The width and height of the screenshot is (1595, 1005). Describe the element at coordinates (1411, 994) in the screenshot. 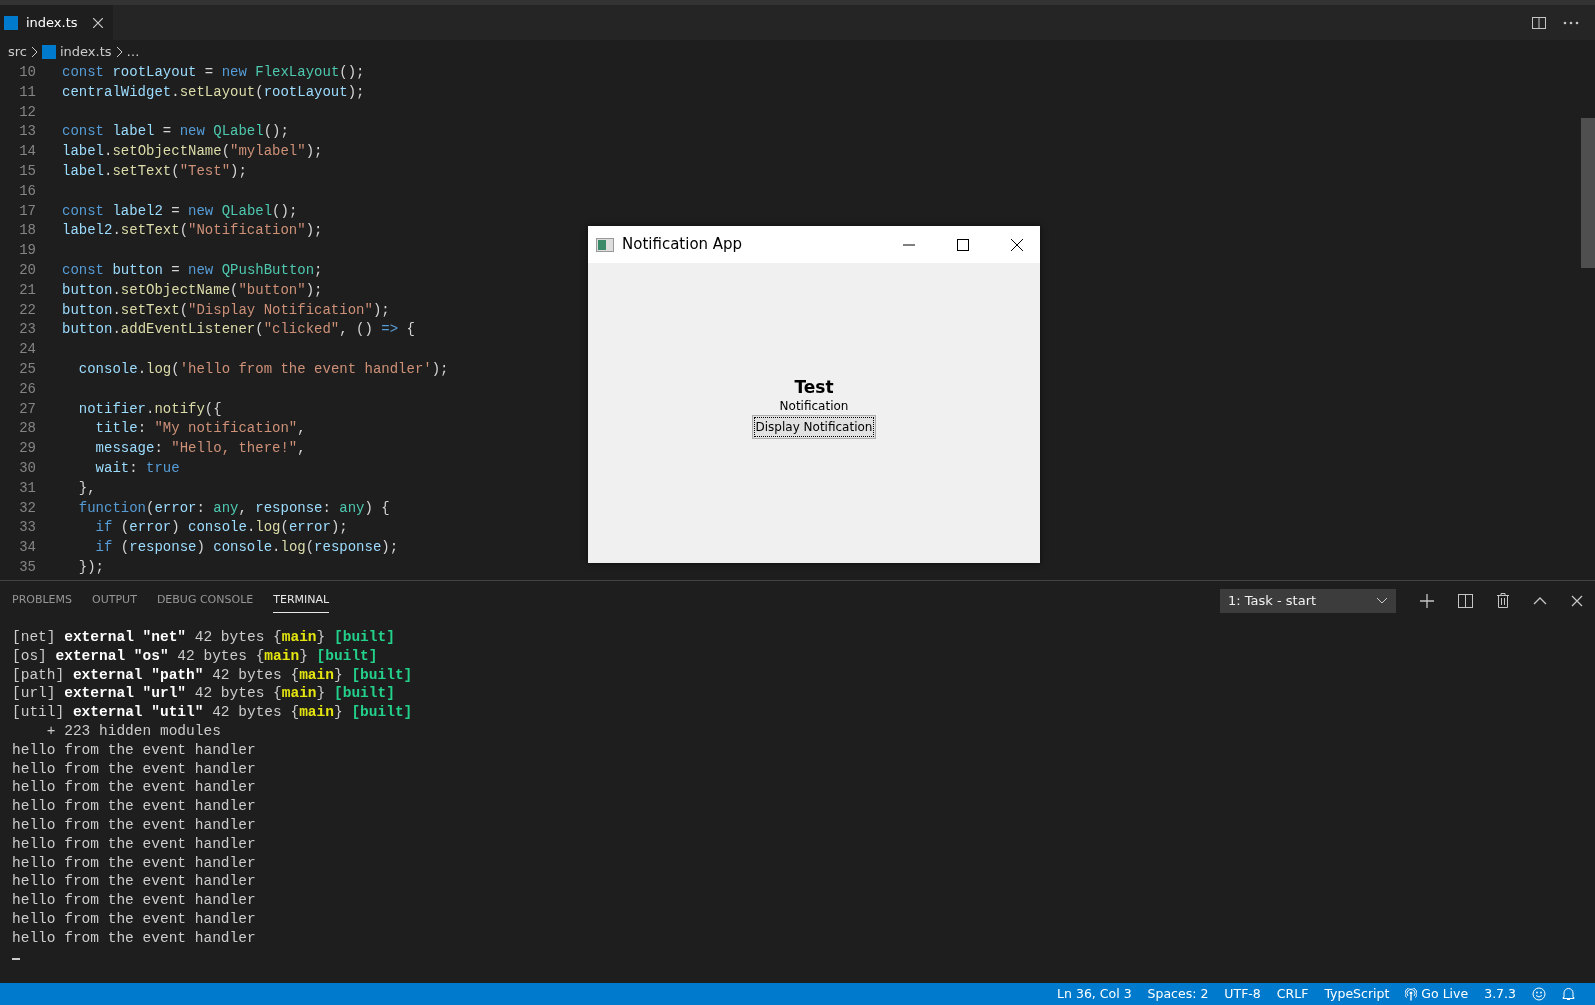

I see `broadcast-icon` at that location.